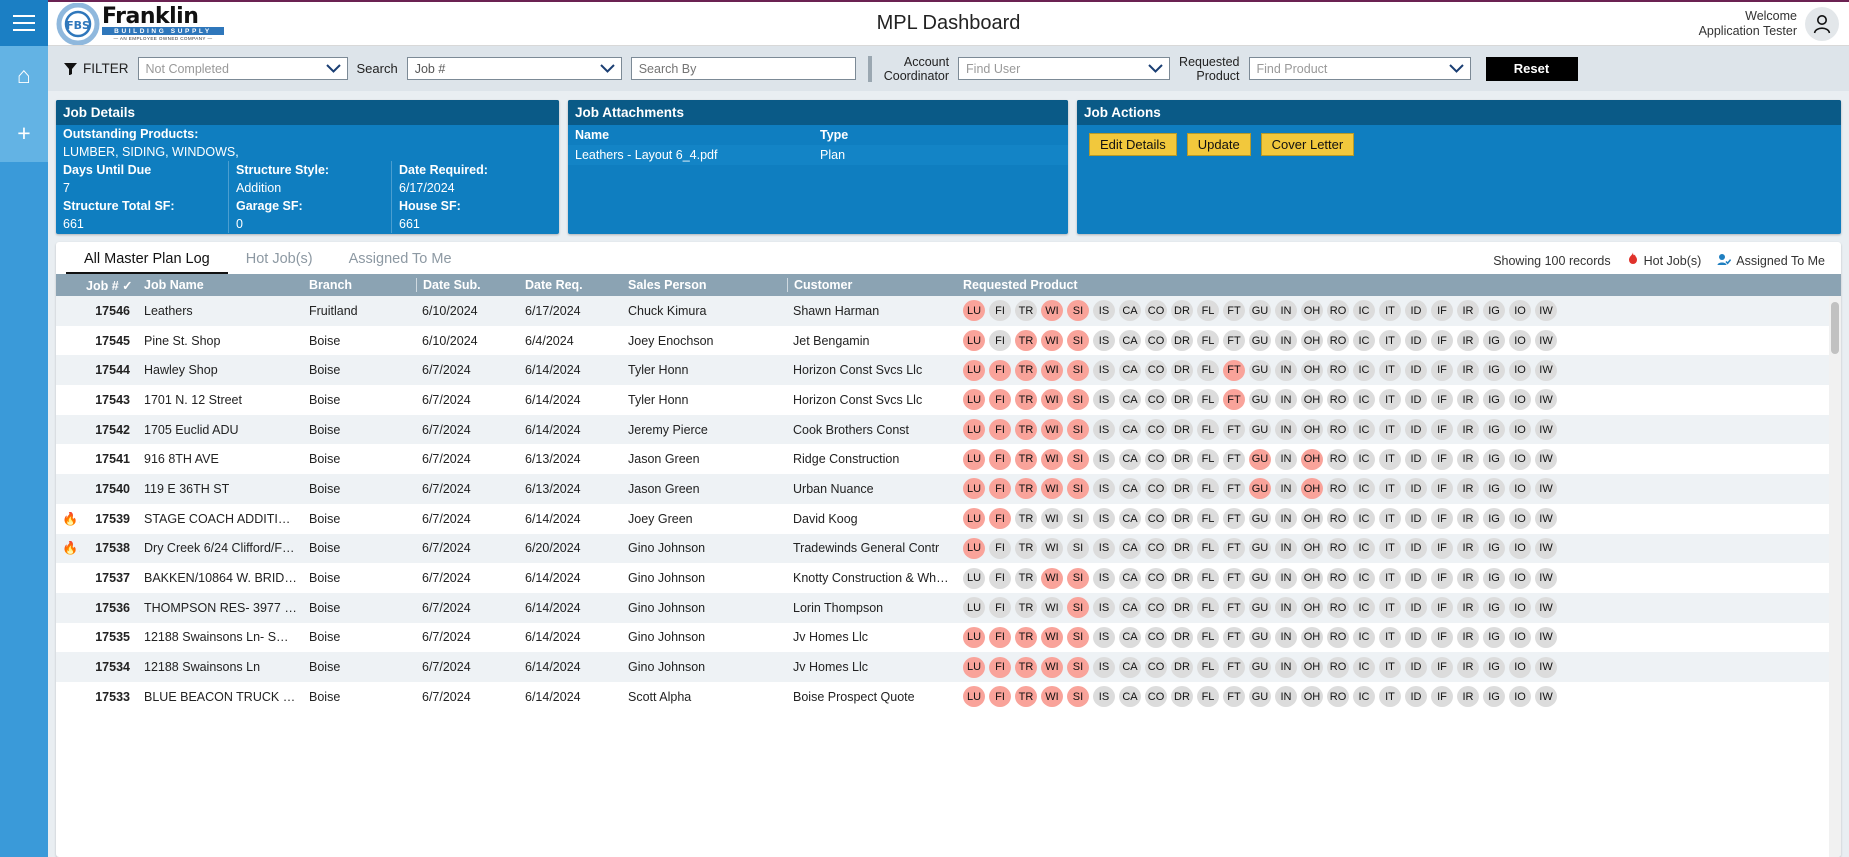 The width and height of the screenshot is (1849, 857). I want to click on table-scrollbar, so click(1835, 576).